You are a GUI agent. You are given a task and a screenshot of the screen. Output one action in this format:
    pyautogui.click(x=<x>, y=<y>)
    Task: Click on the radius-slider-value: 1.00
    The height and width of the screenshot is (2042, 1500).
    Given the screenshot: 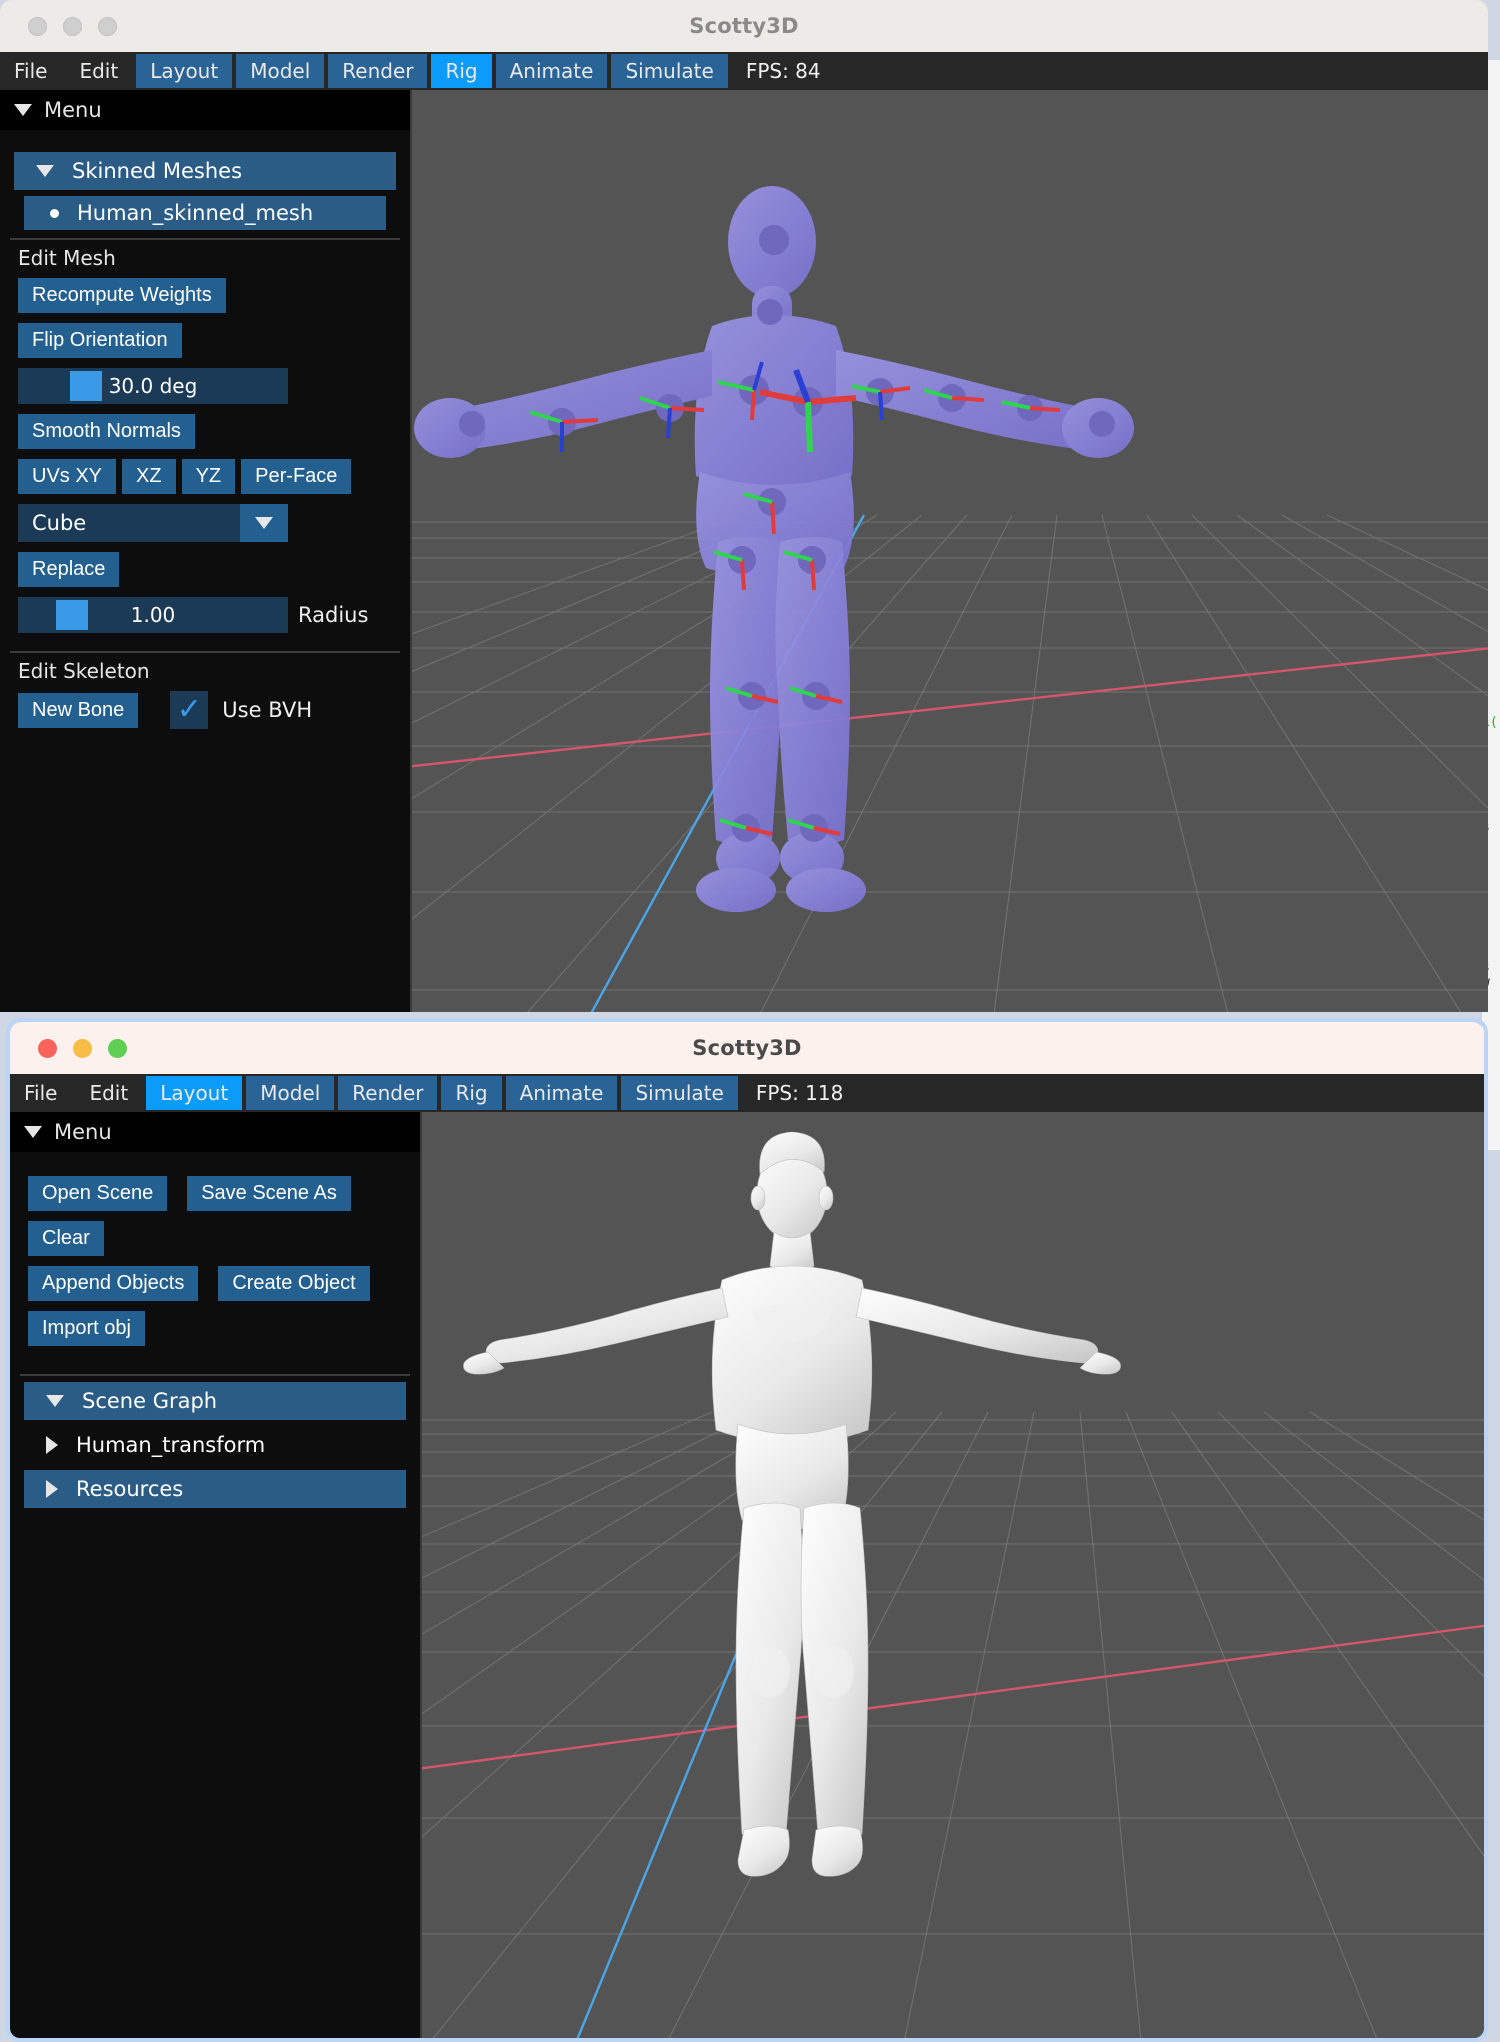 What is the action you would take?
    pyautogui.click(x=153, y=615)
    